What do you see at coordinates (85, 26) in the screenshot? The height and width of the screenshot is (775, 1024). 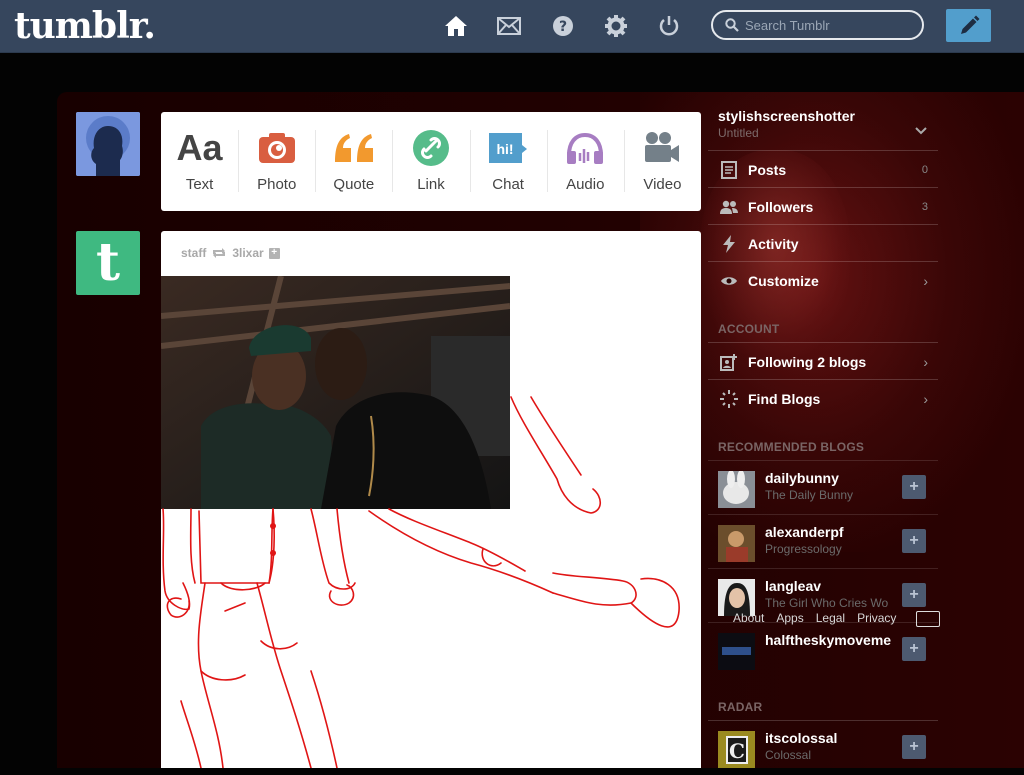 I see `tumblr-logo: tumblr.` at bounding box center [85, 26].